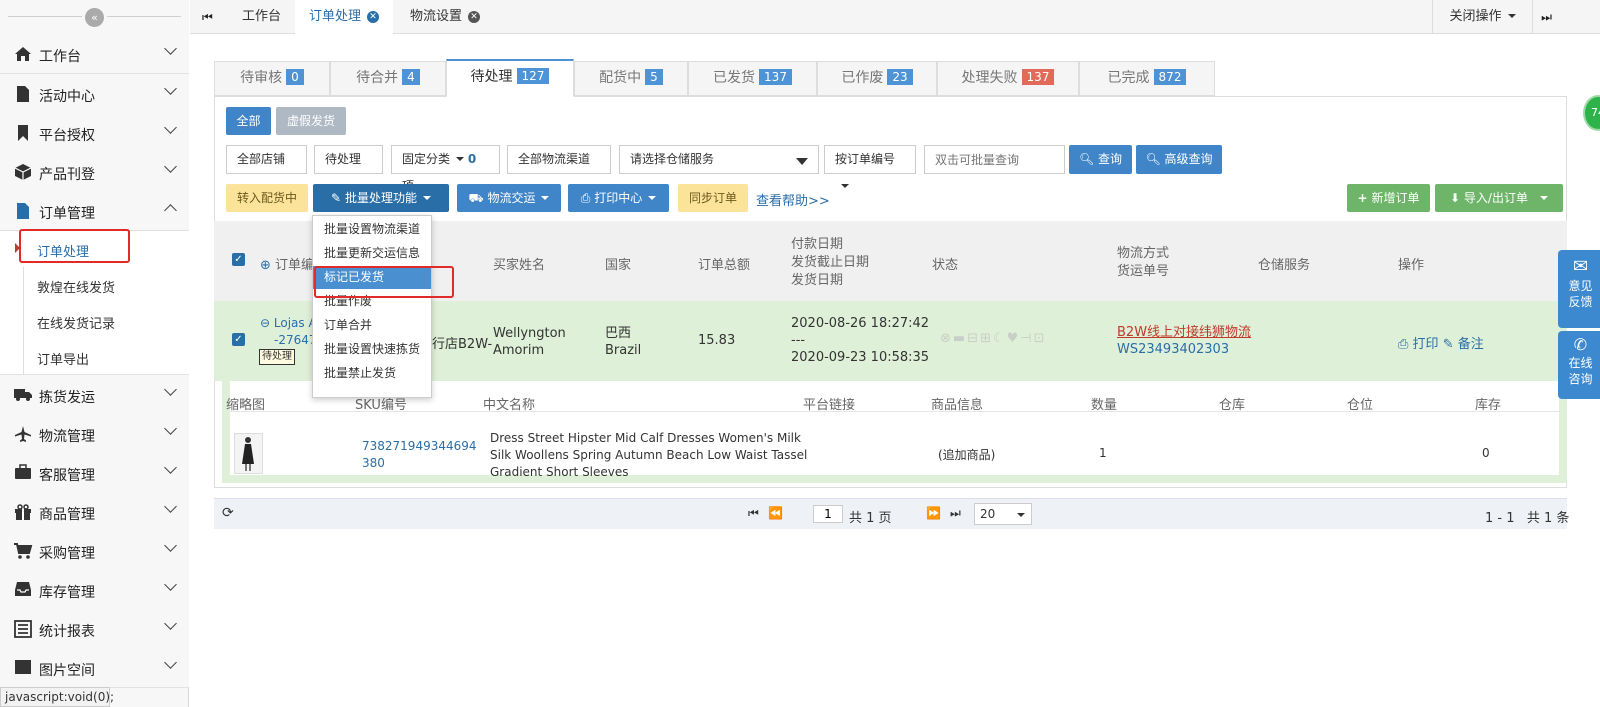  What do you see at coordinates (94, 211) in the screenshot?
I see `sidebar-item-order-management: 订单管理` at bounding box center [94, 211].